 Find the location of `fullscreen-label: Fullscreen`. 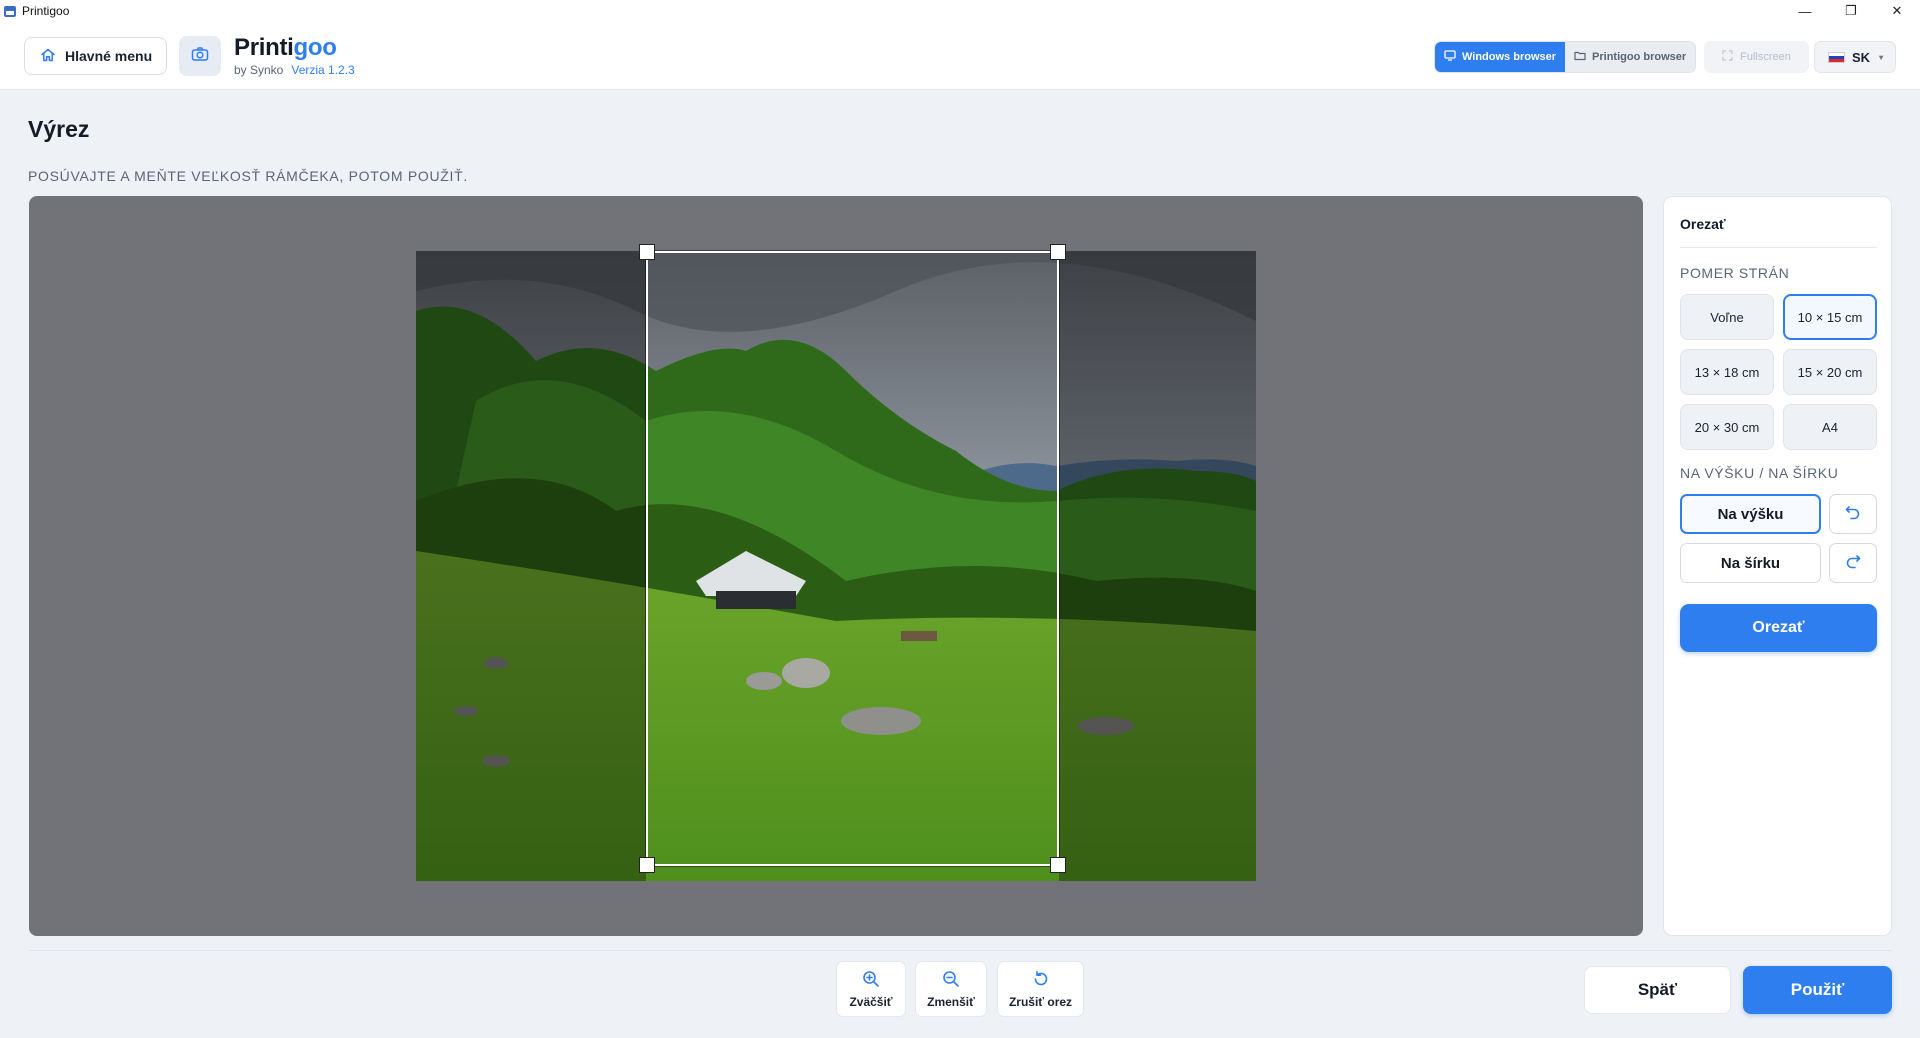

fullscreen-label: Fullscreen is located at coordinates (1765, 57).